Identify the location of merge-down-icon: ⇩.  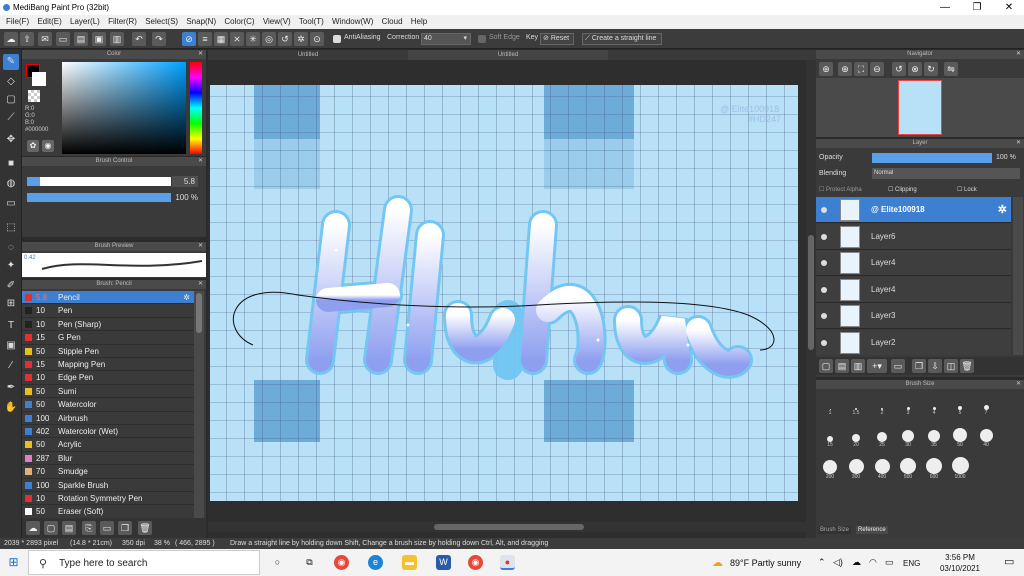
(935, 366).